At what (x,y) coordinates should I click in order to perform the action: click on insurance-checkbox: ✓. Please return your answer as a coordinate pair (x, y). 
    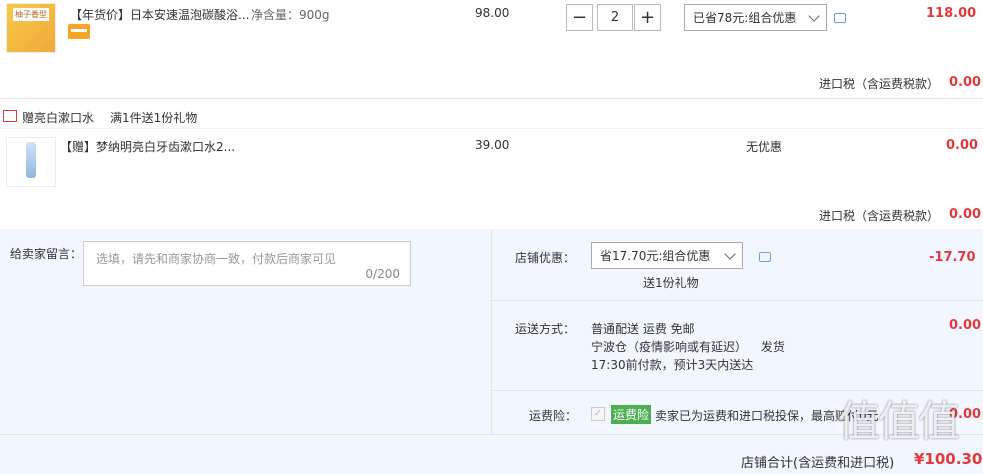
    Looking at the image, I should click on (598, 414).